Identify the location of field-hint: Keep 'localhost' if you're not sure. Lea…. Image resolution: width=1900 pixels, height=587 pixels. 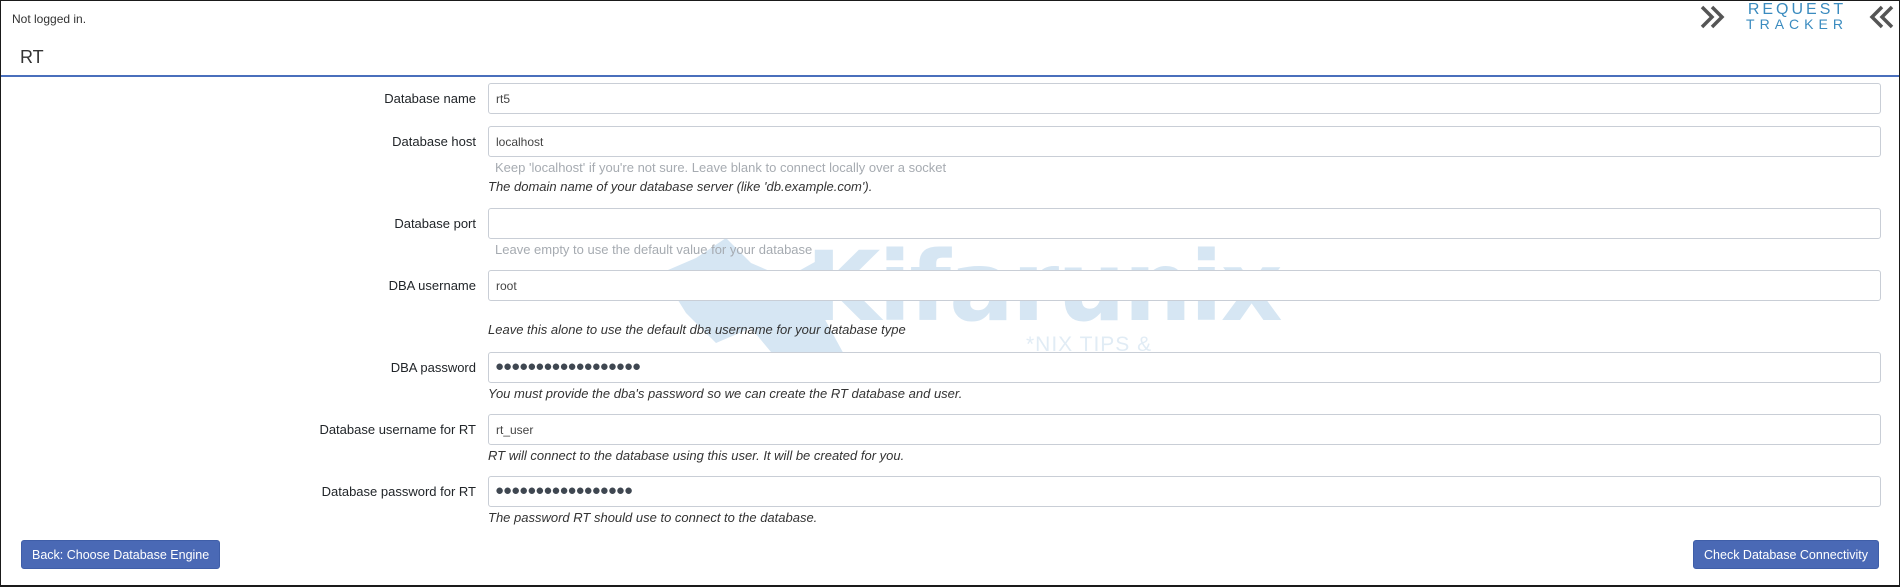
(721, 167).